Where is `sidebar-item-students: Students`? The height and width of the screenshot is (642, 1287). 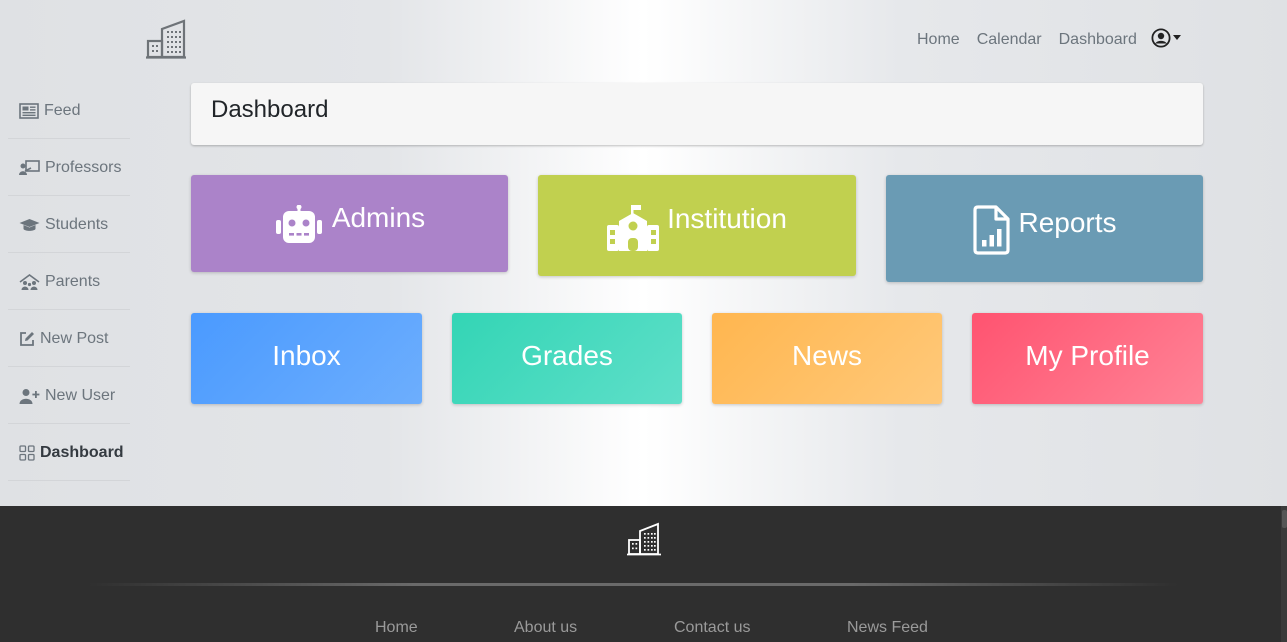
sidebar-item-students: Students is located at coordinates (65, 224).